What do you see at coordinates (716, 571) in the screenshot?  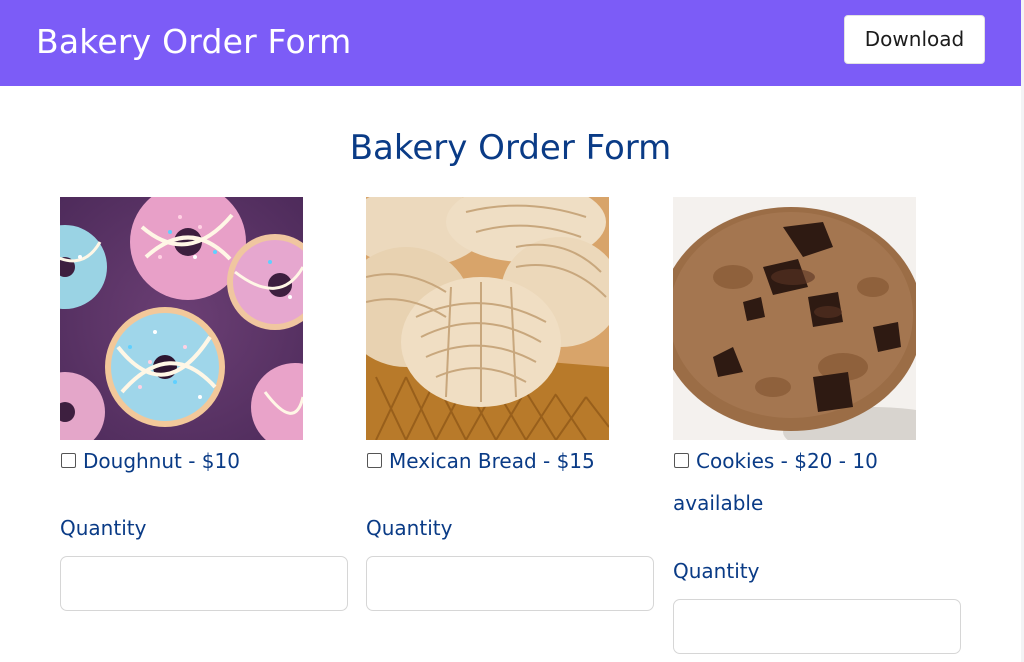 I see `cookies-quantity-label: Quantity` at bounding box center [716, 571].